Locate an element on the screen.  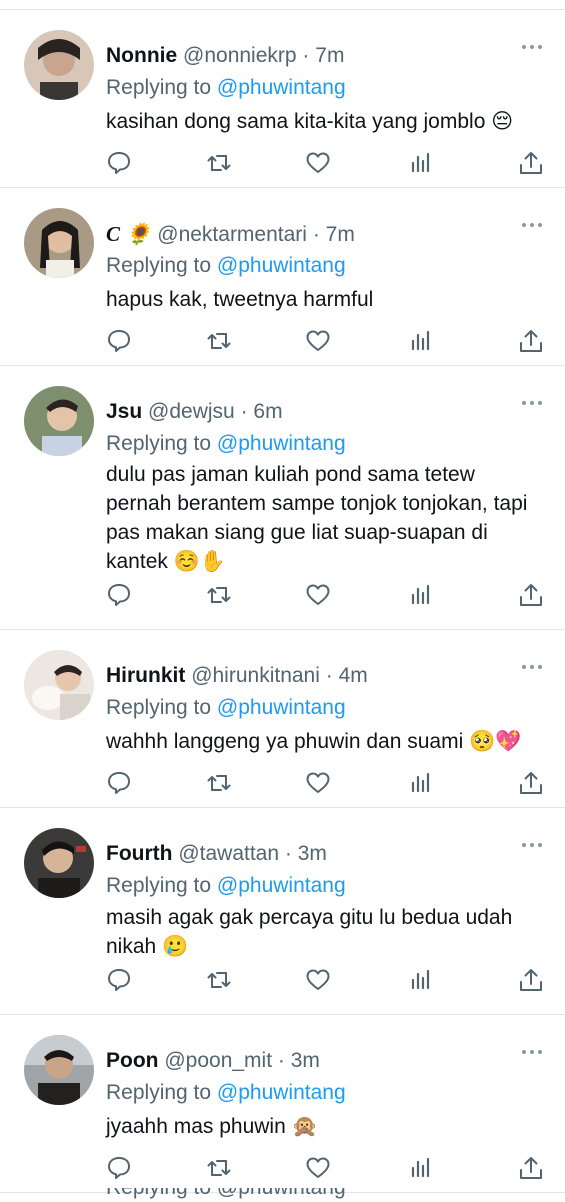
display-name: Poon is located at coordinates (132, 1060).